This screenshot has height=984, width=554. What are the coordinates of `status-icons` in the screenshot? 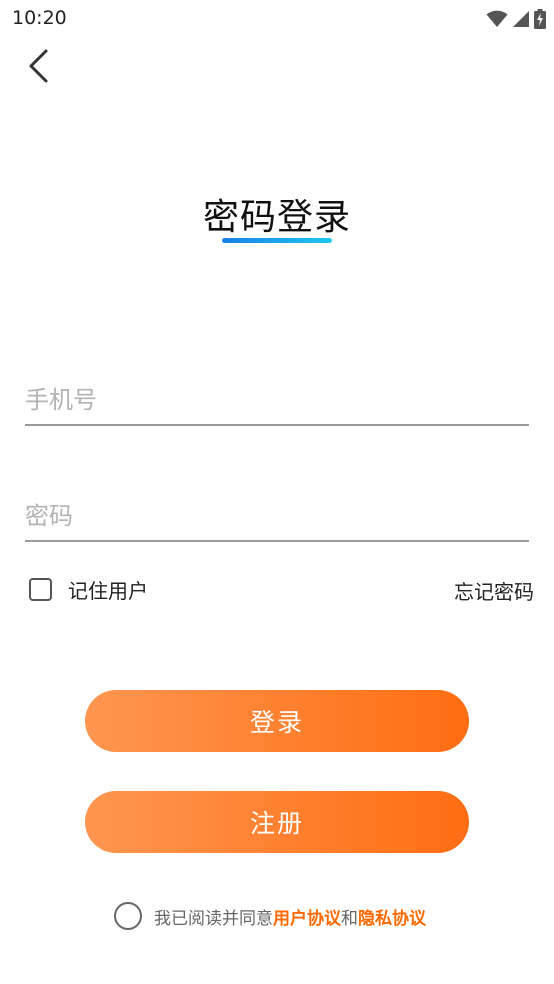 It's located at (516, 19).